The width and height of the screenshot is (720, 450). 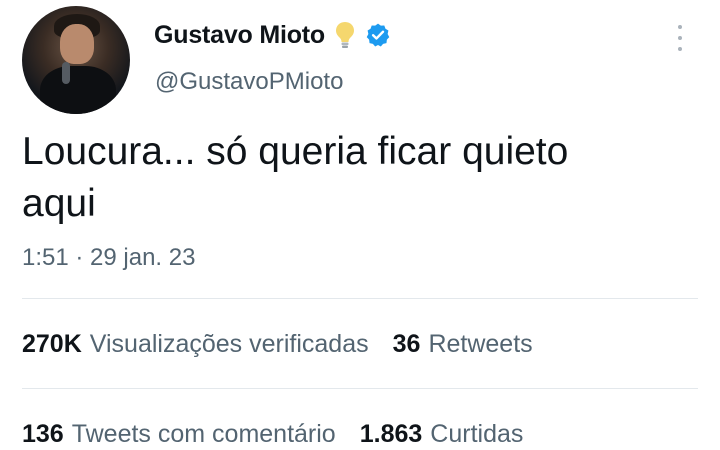 I want to click on views-count: 270K, so click(x=52, y=344).